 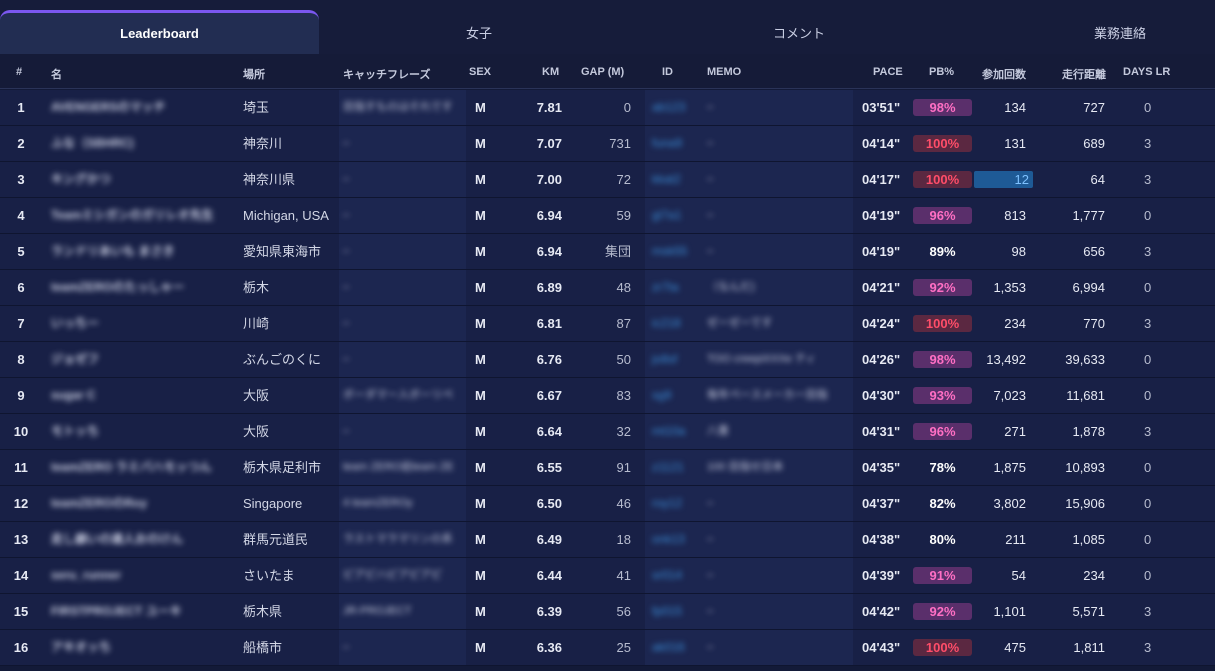 What do you see at coordinates (942, 647) in the screenshot?
I see `pb-badge: 100%` at bounding box center [942, 647].